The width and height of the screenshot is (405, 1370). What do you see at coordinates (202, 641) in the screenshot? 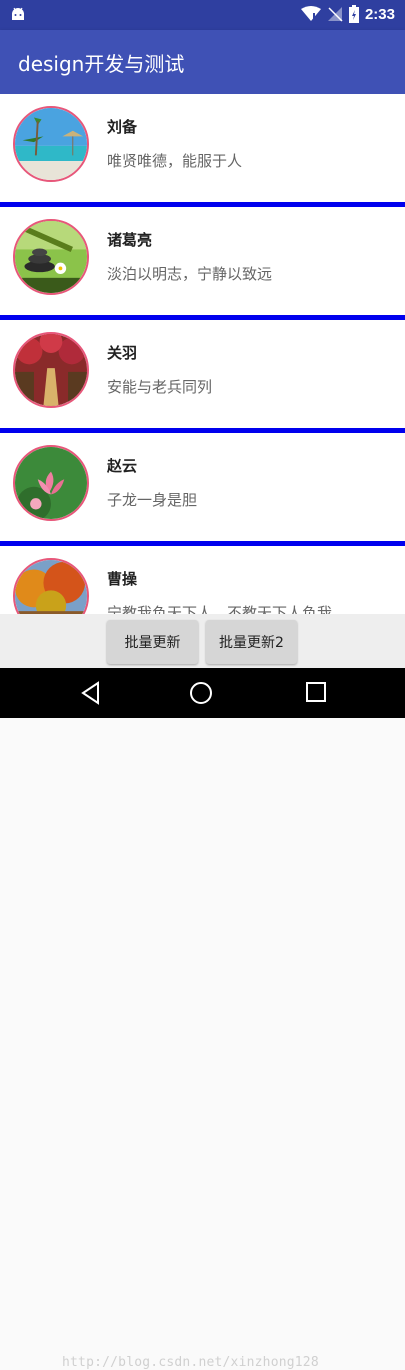
I see `bottom-button-bar: 批量更新 批量更新2` at bounding box center [202, 641].